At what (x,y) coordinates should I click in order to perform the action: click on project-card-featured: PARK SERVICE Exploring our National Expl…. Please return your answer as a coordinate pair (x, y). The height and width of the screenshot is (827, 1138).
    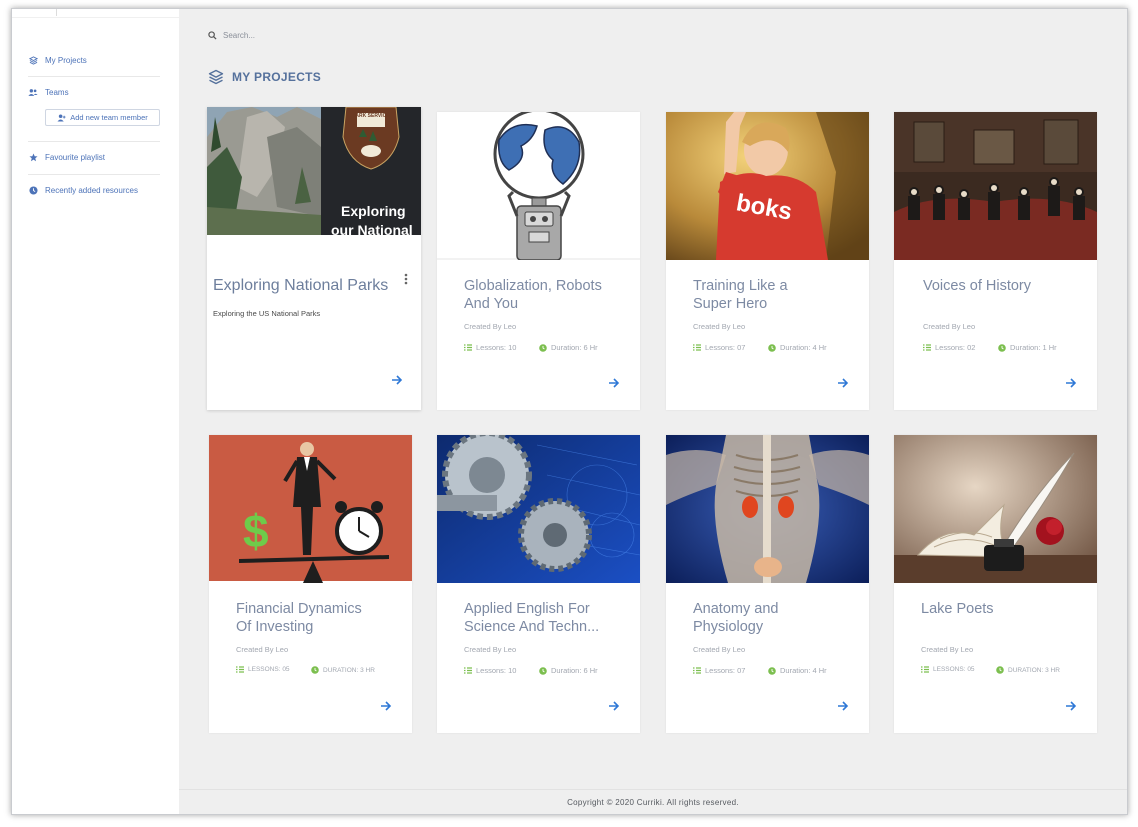
    Looking at the image, I should click on (314, 258).